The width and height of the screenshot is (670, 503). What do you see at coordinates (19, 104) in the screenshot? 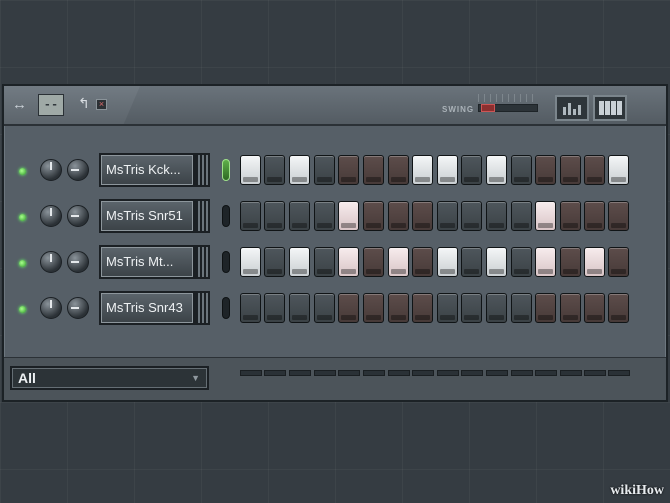
I see `arrows-horizontal-icon: ↔` at bounding box center [19, 104].